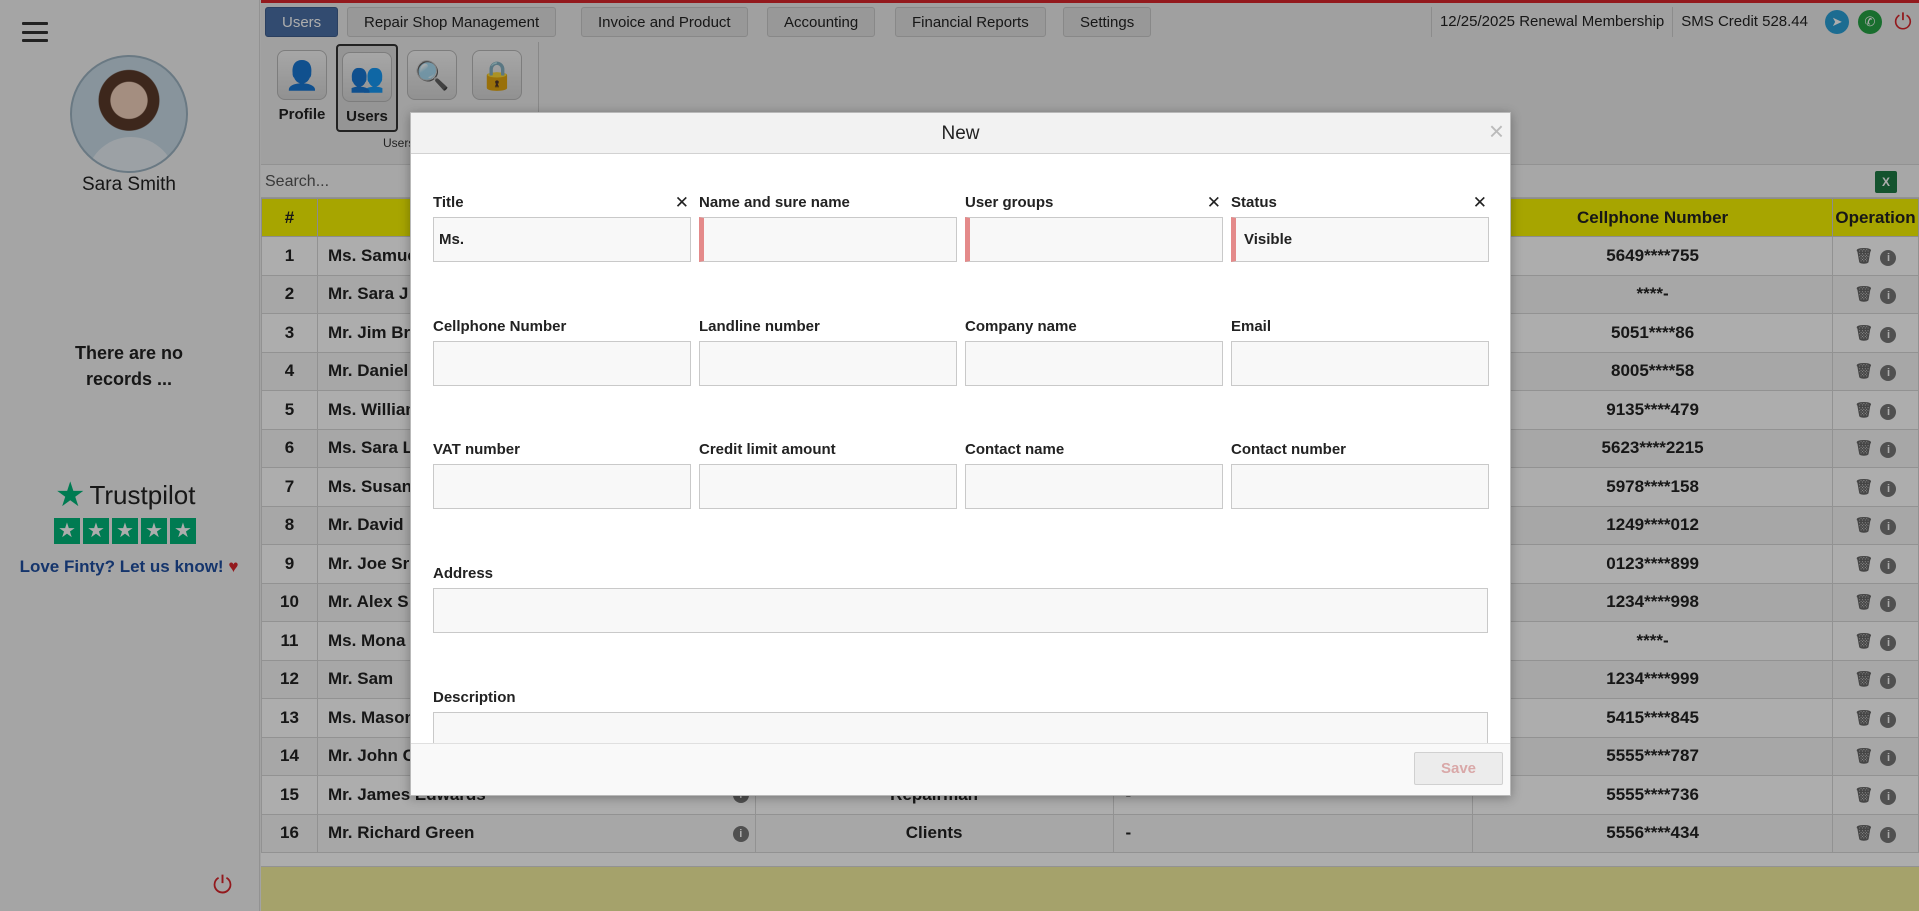 The height and width of the screenshot is (911, 1919). Describe the element at coordinates (1254, 202) in the screenshot. I see `status-label: Status` at that location.